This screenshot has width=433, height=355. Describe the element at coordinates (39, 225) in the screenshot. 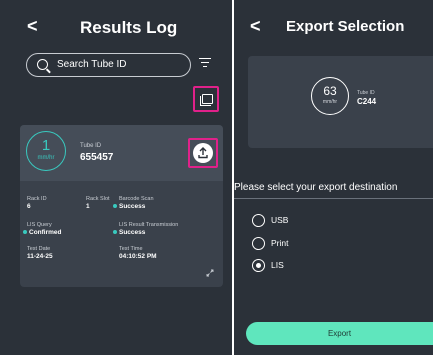

I see `lis-query-label: LIS Query` at that location.